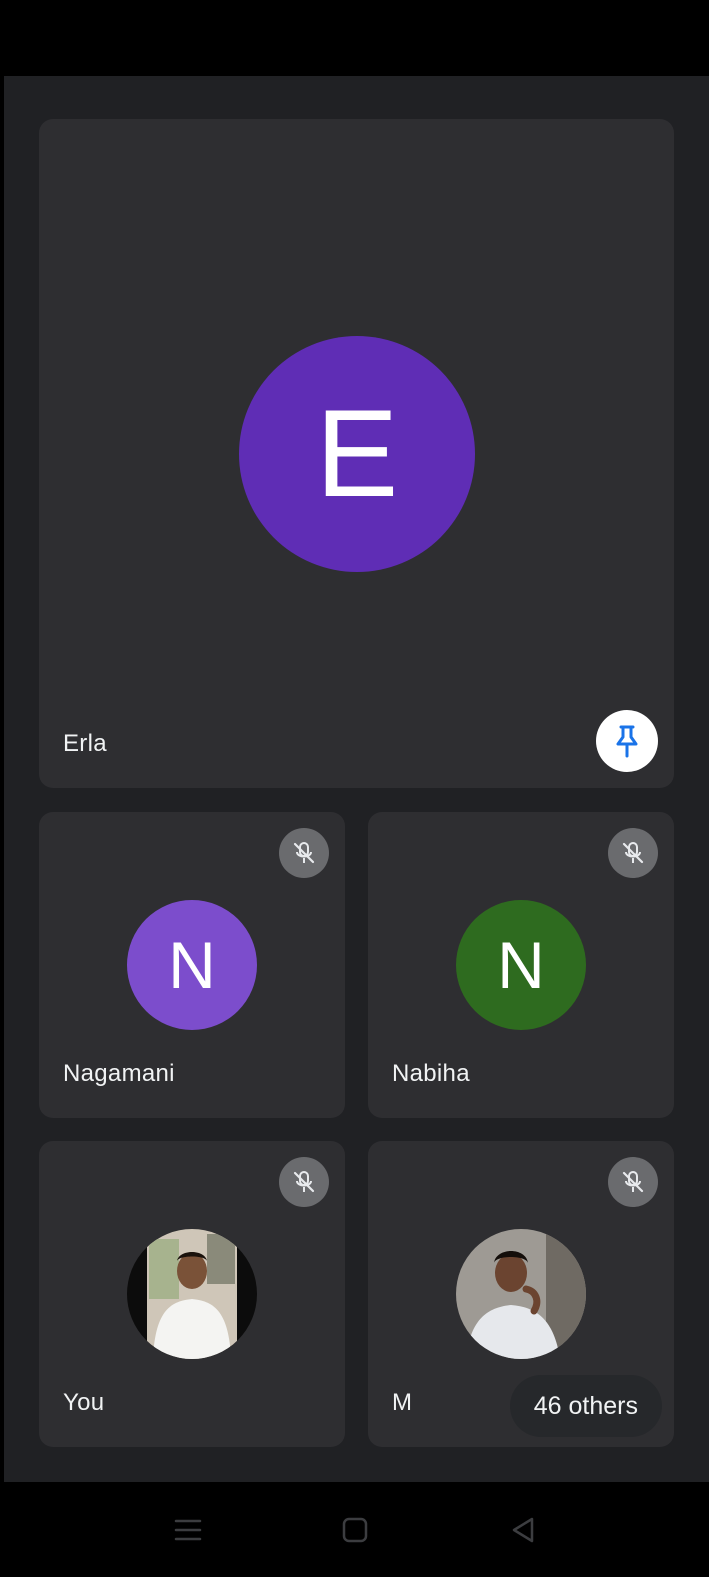 The image size is (709, 1577). I want to click on home-icon, so click(355, 1530).